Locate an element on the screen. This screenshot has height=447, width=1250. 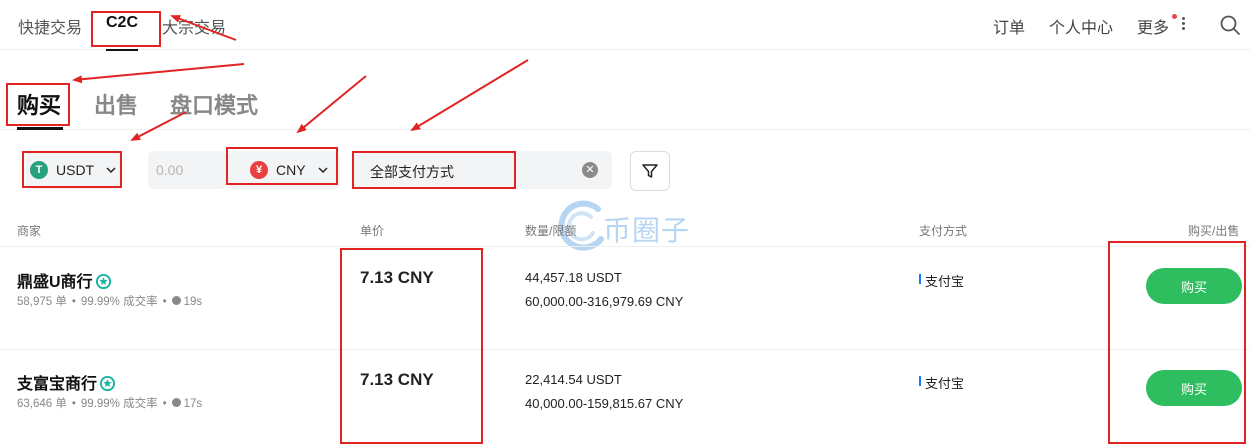
column-unit-price: 单价 is located at coordinates (372, 231).